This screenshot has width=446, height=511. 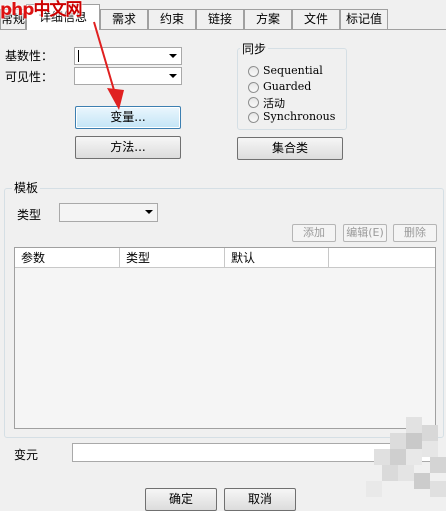 What do you see at coordinates (108, 65) in the screenshot?
I see `red-annotation-arrow-icon` at bounding box center [108, 65].